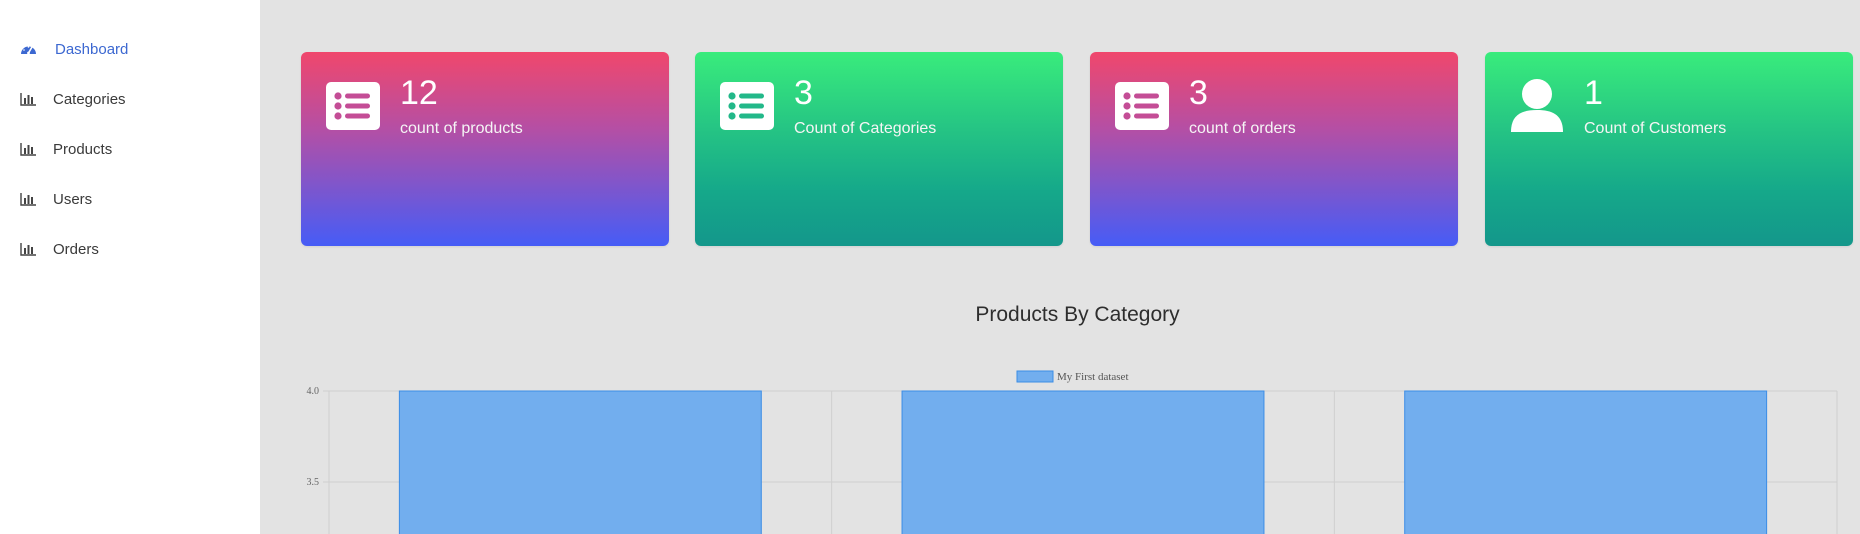  Describe the element at coordinates (73, 199) in the screenshot. I see `sidebar-item-label: Users` at that location.